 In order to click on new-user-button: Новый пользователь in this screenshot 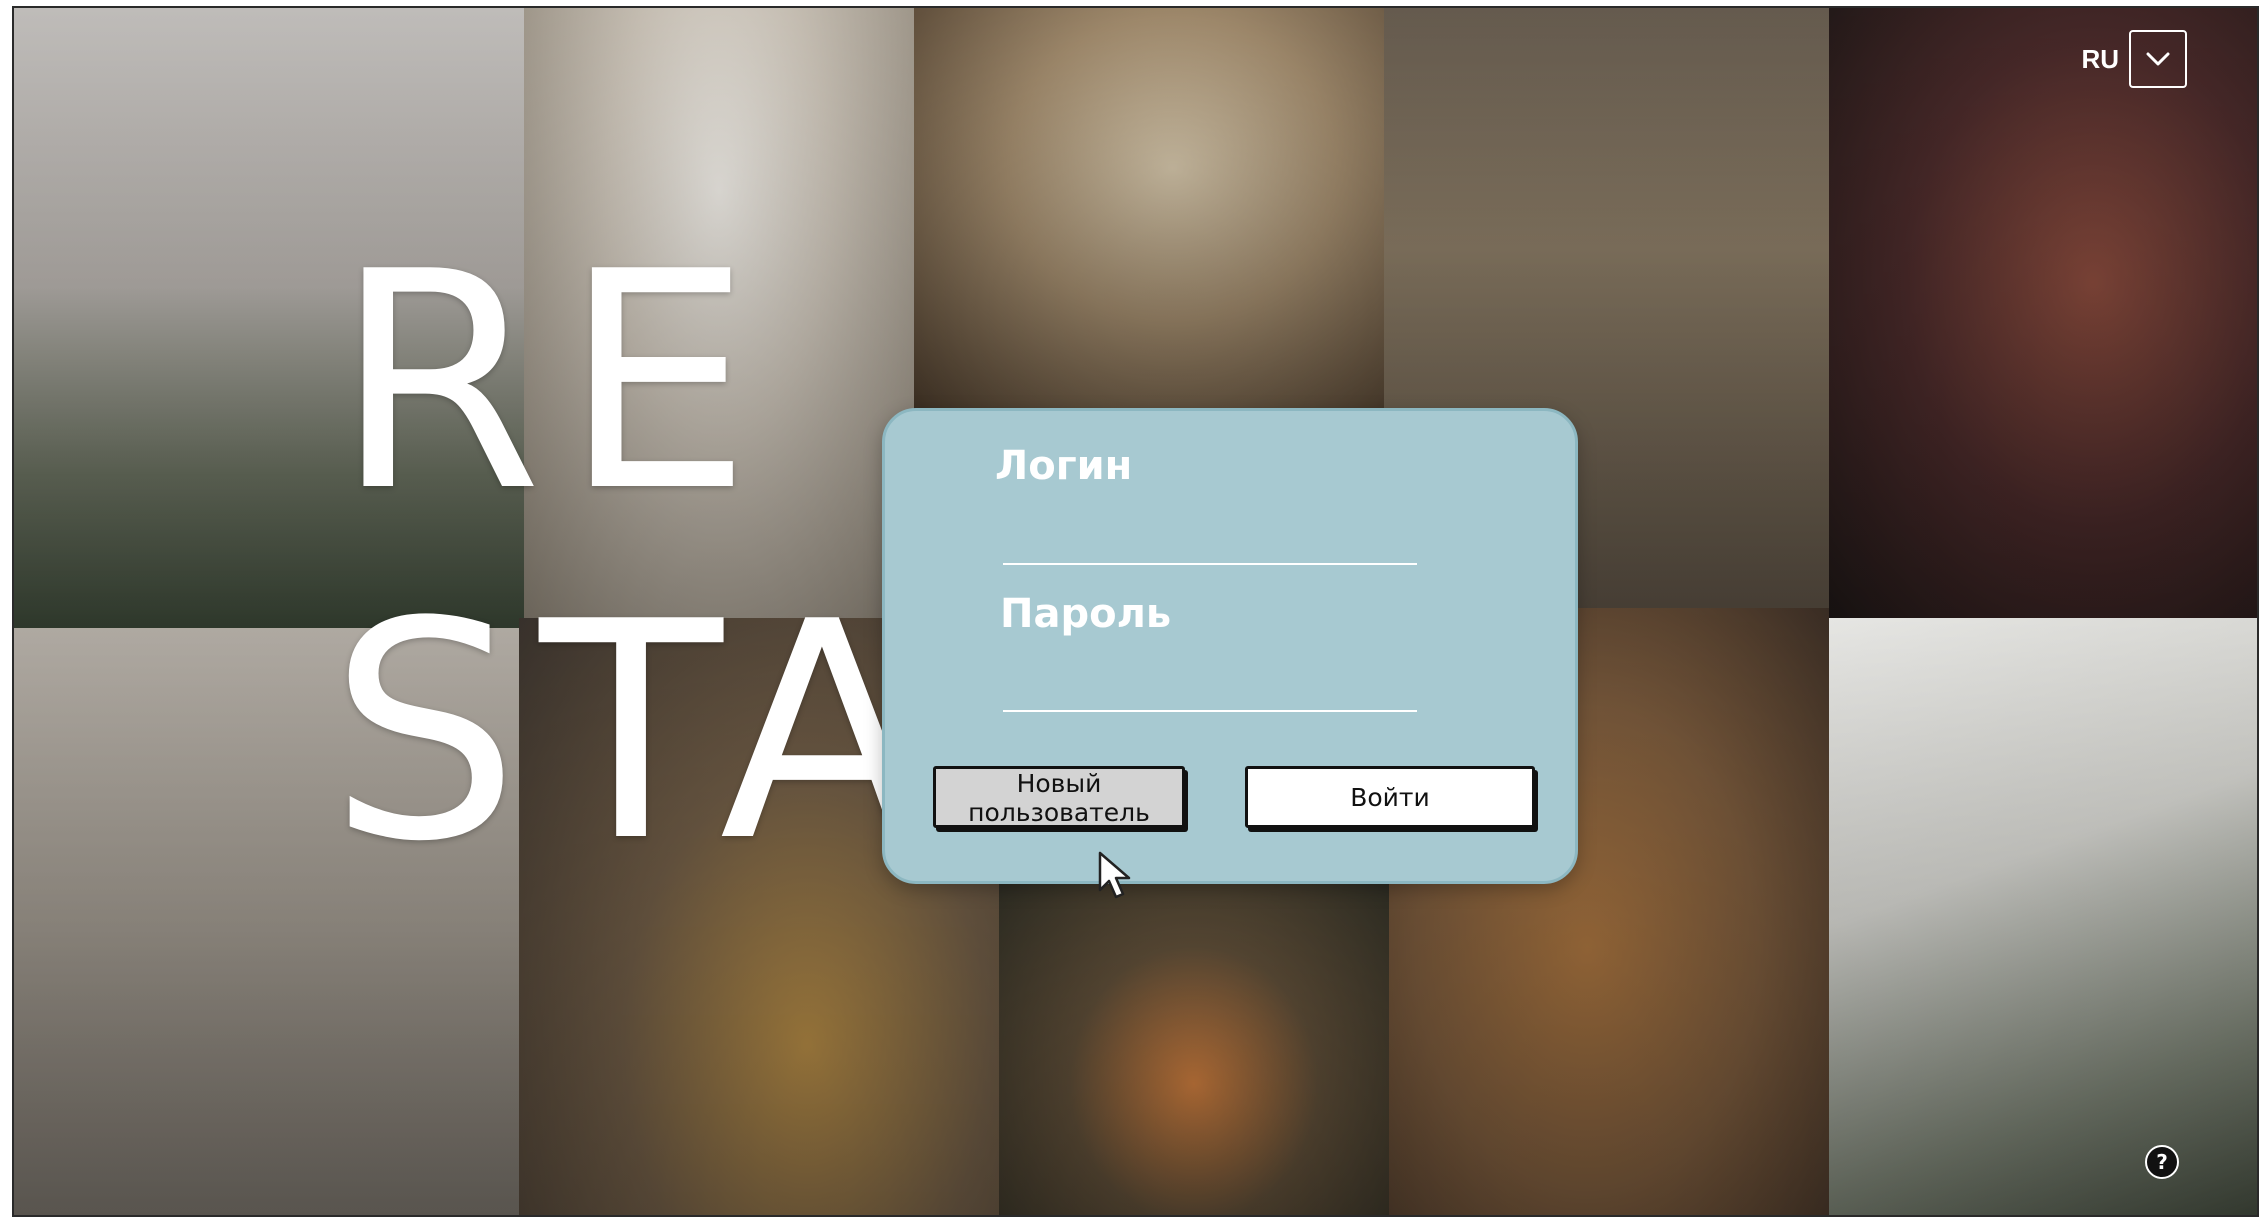, I will do `click(1059, 797)`.